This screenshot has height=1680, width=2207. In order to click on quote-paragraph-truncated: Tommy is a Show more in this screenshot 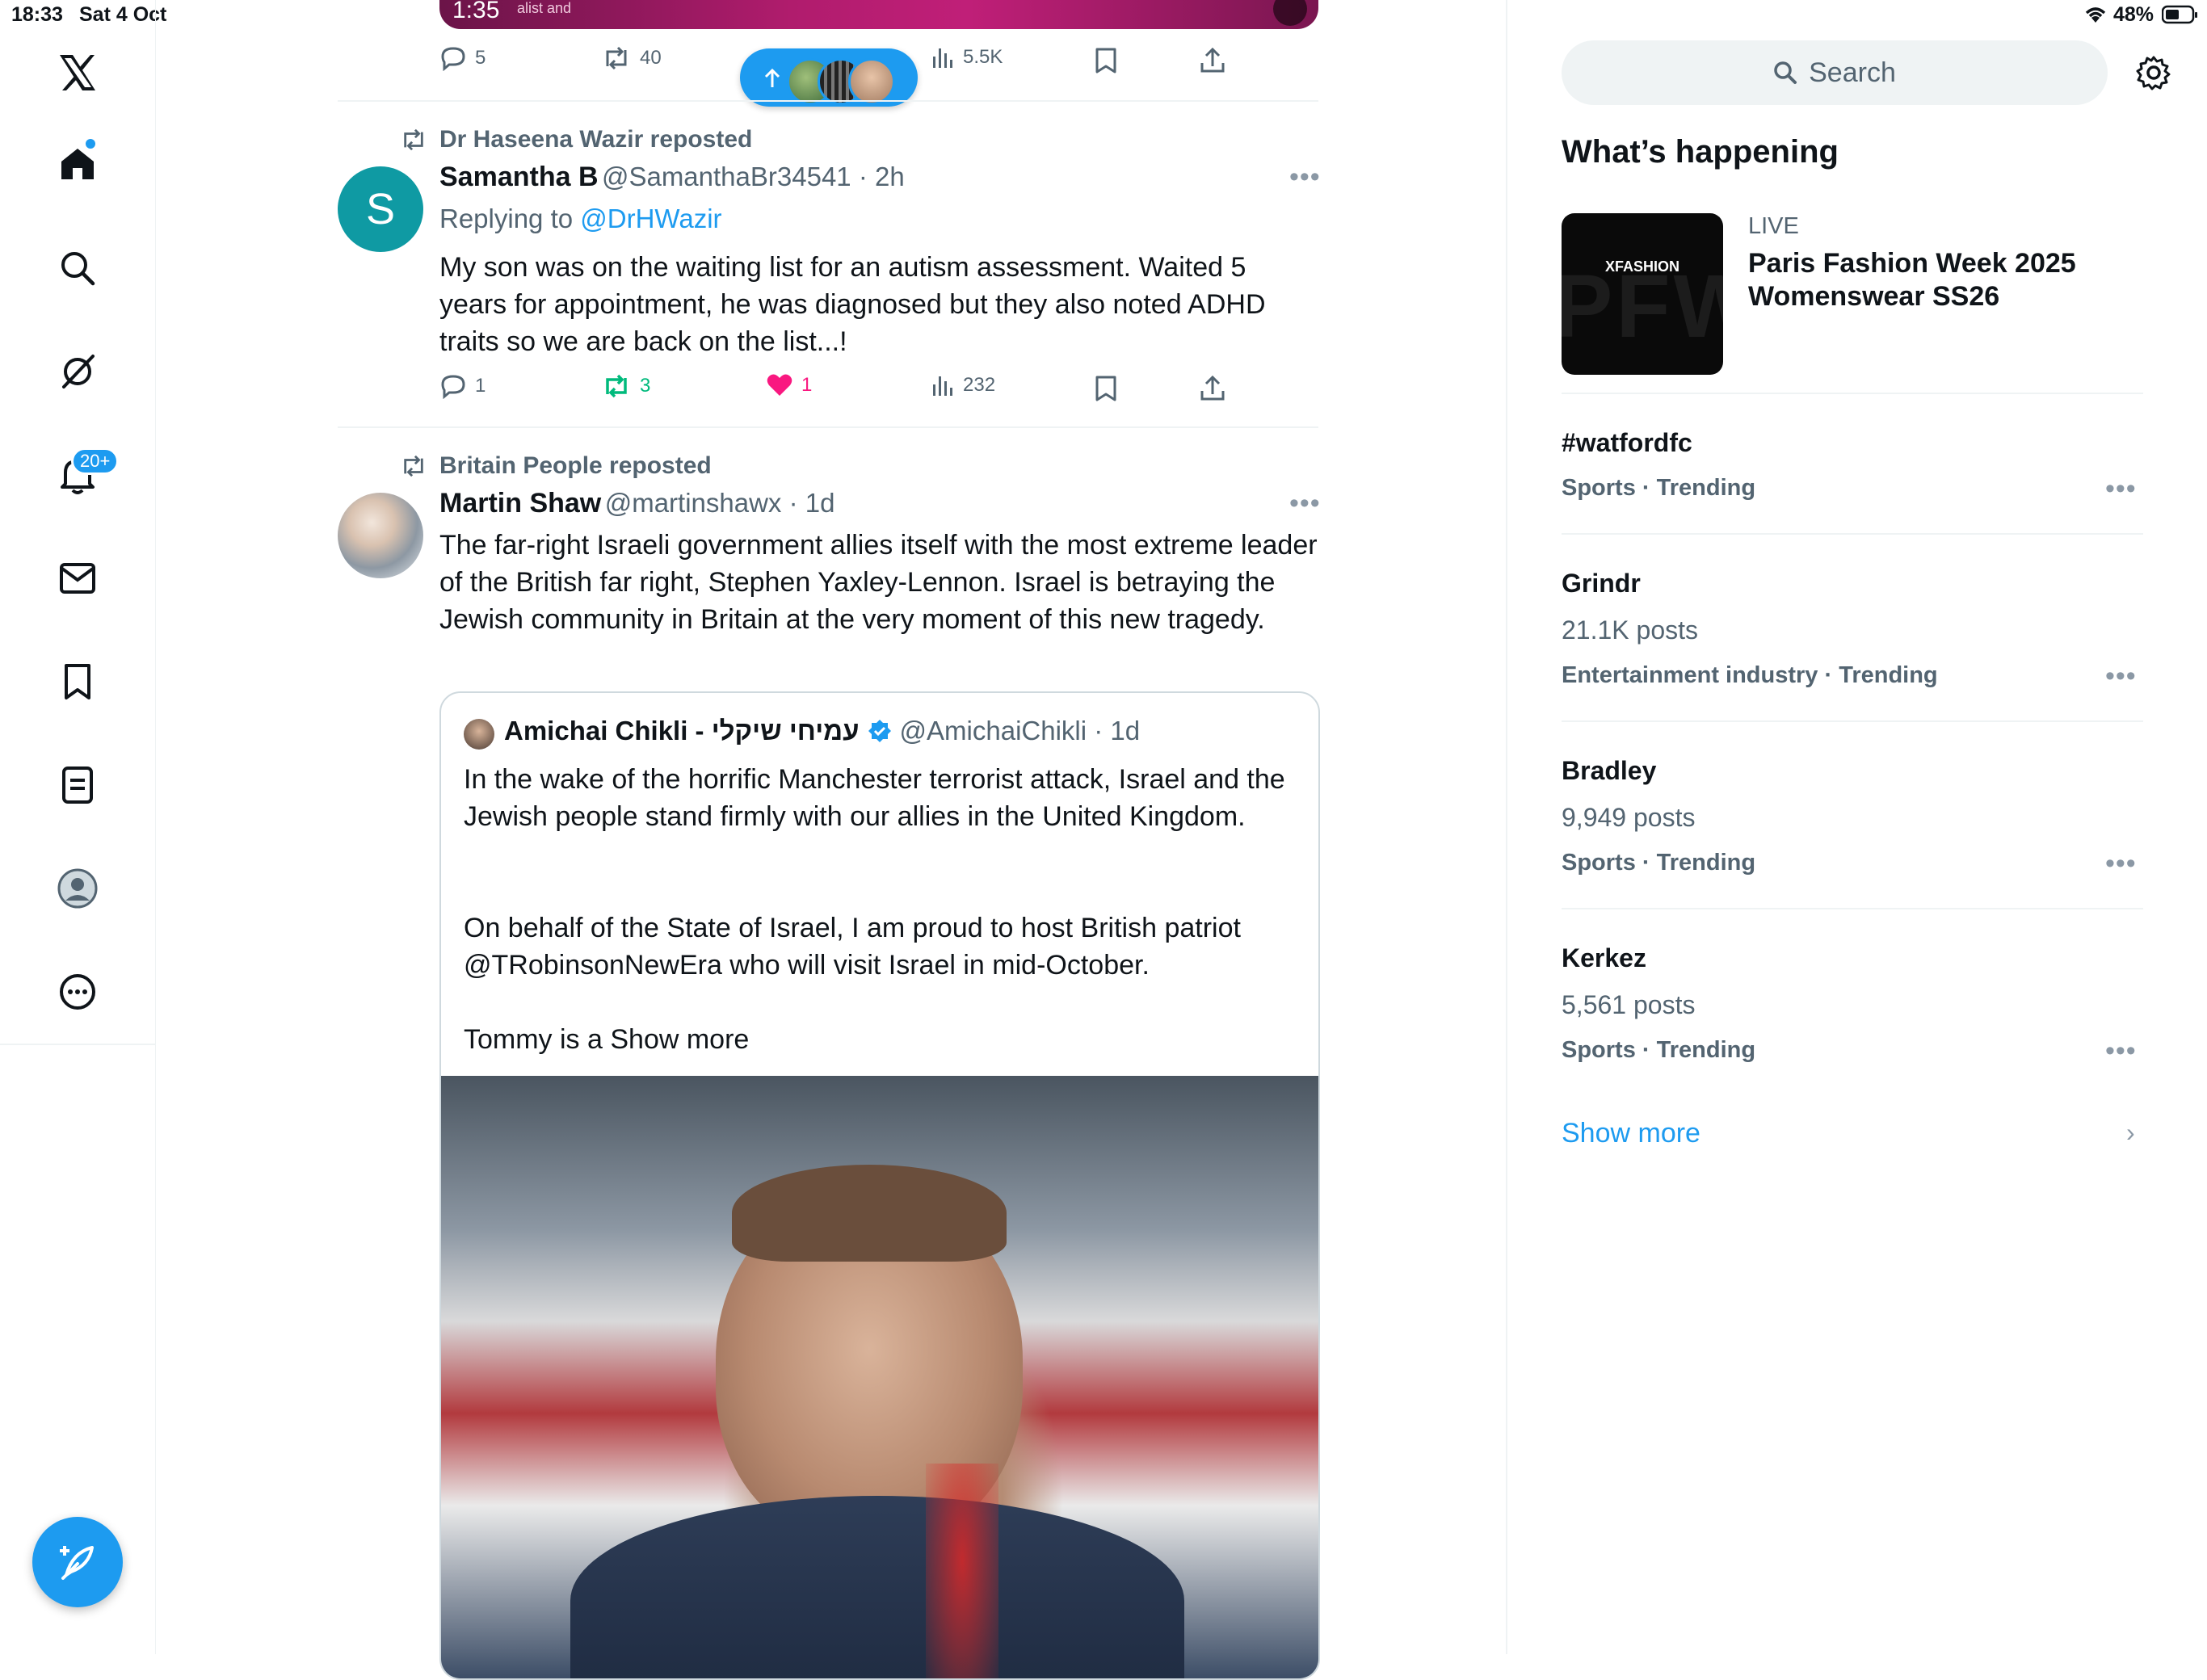, I will do `click(606, 1039)`.